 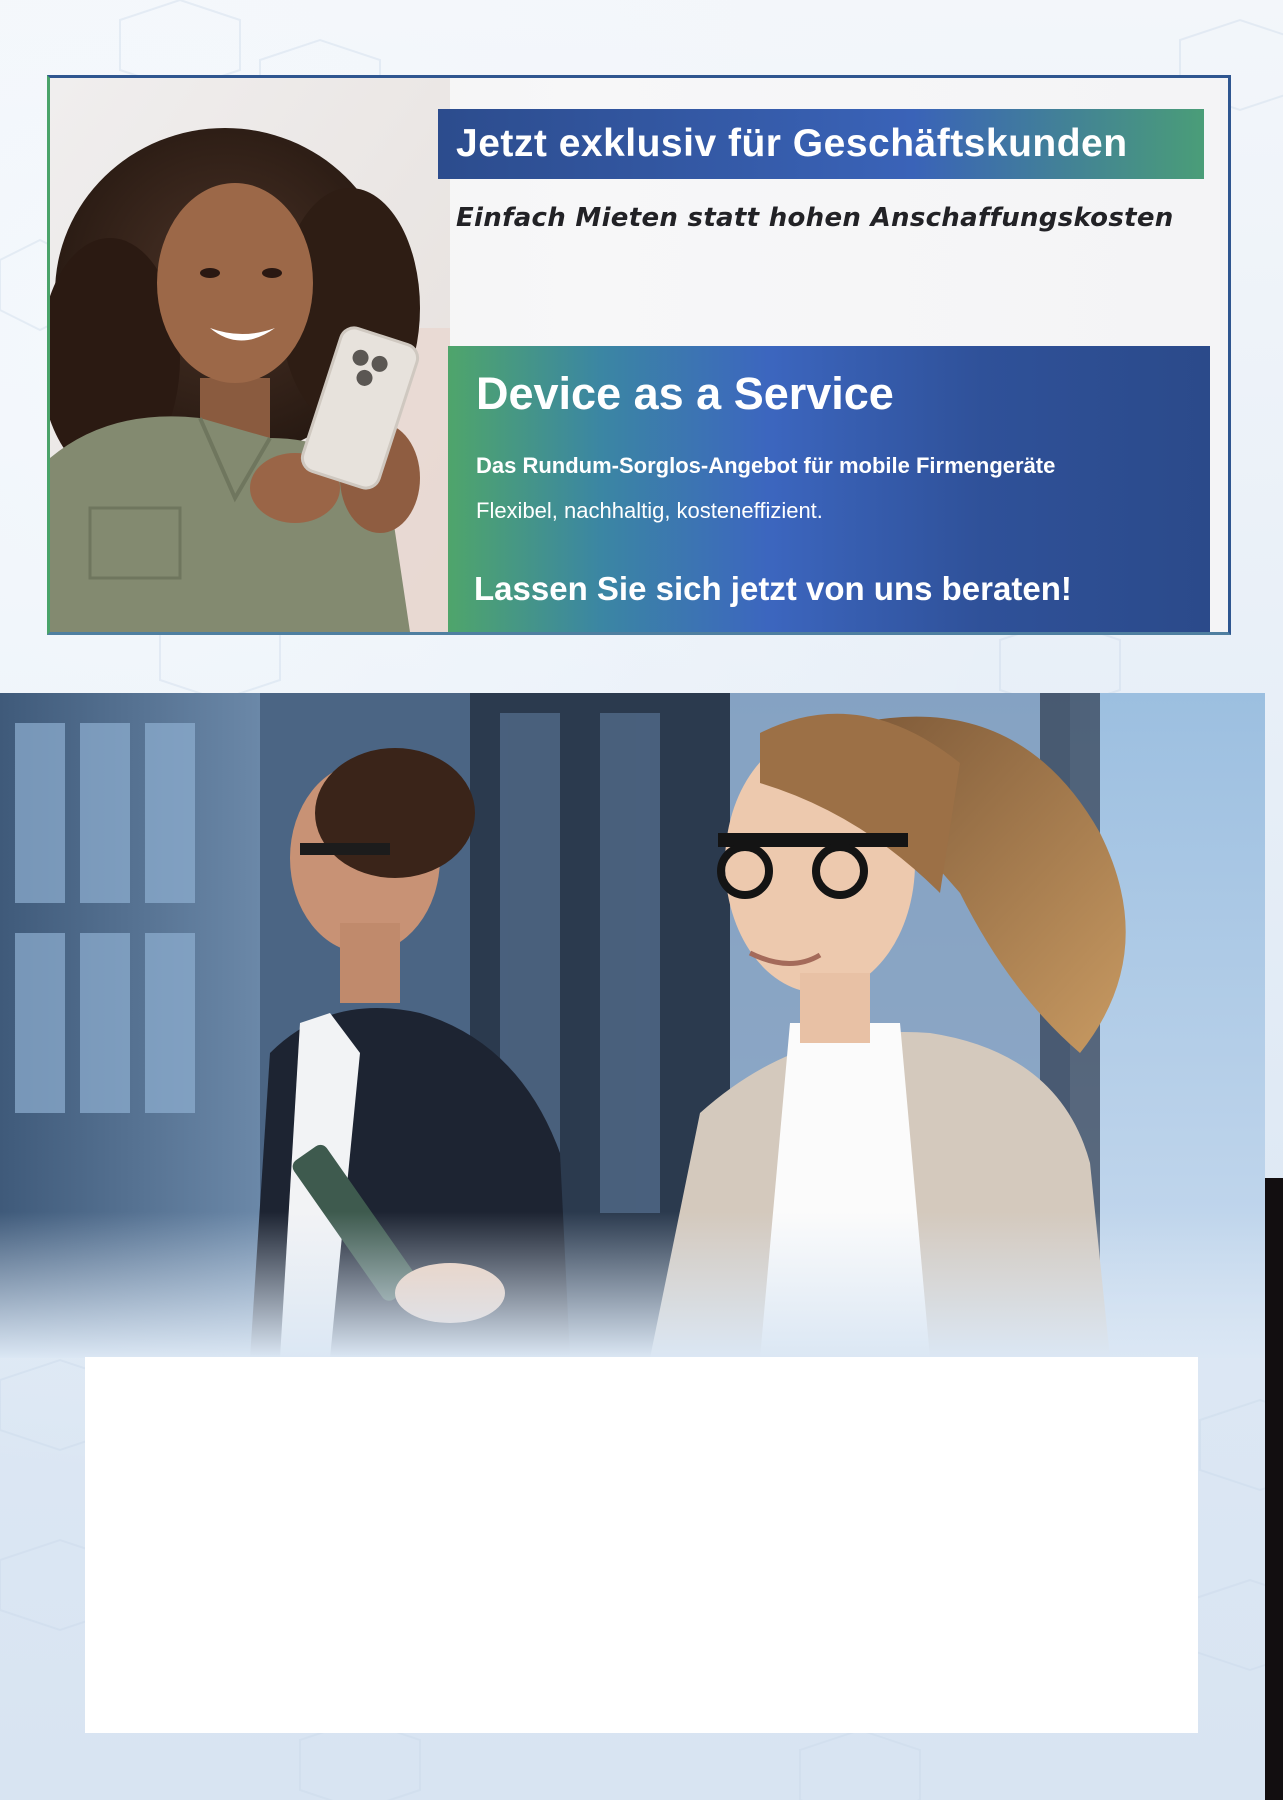 What do you see at coordinates (250, 355) in the screenshot?
I see `woman-with-smartphone-photo` at bounding box center [250, 355].